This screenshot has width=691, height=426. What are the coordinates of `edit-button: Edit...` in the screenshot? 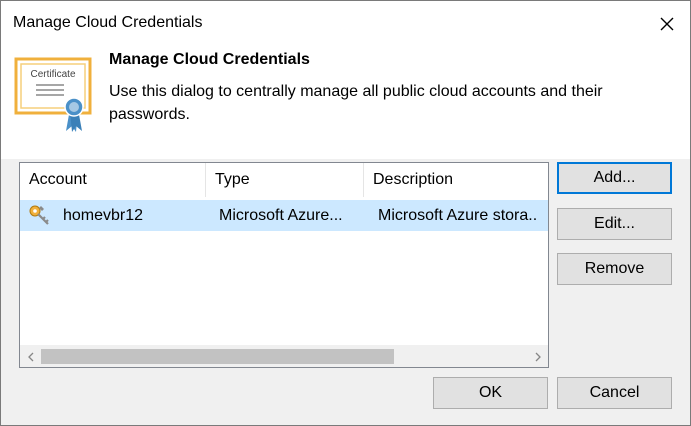 It's located at (614, 224).